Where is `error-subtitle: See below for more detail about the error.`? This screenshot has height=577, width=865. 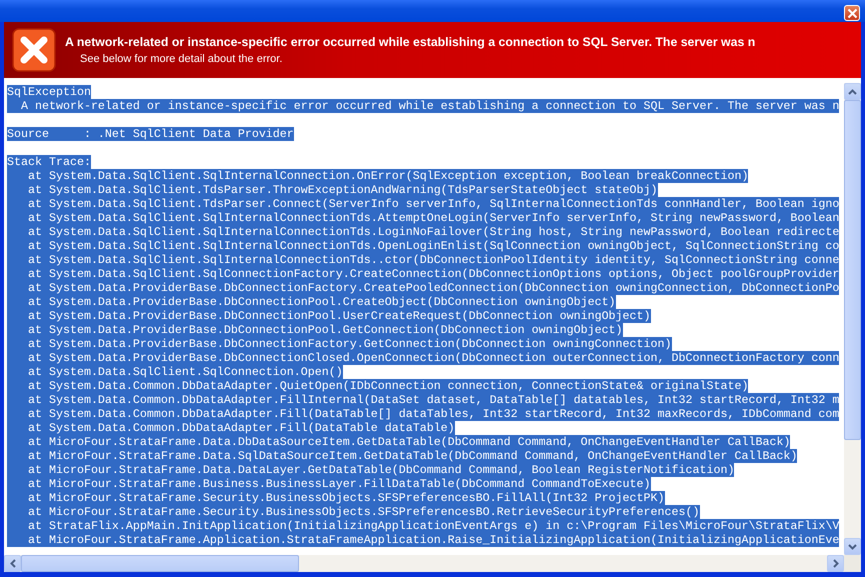
error-subtitle: See below for more detail about the error. is located at coordinates (181, 59).